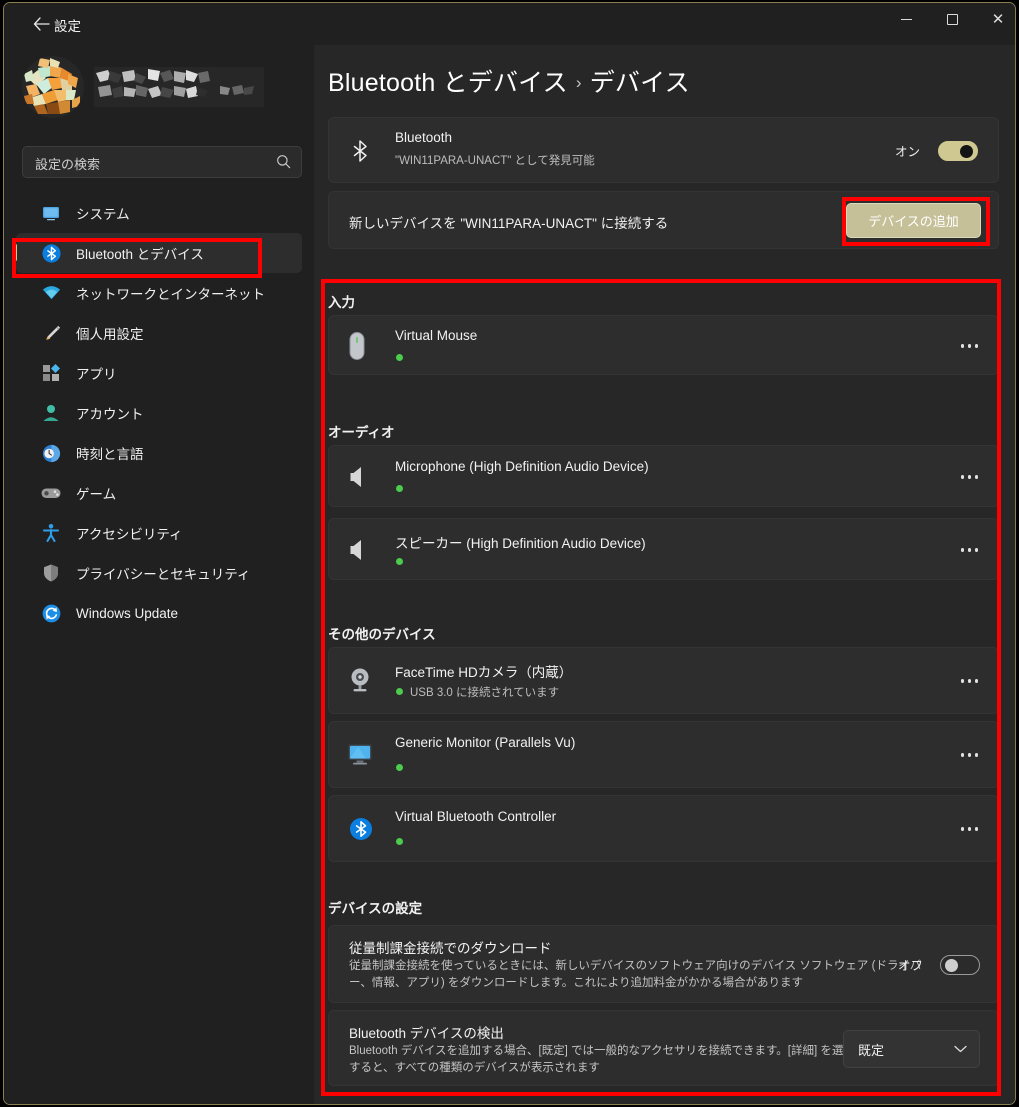 The image size is (1019, 1107). I want to click on sidebar-item-windows-update: Windows Update, so click(159, 613).